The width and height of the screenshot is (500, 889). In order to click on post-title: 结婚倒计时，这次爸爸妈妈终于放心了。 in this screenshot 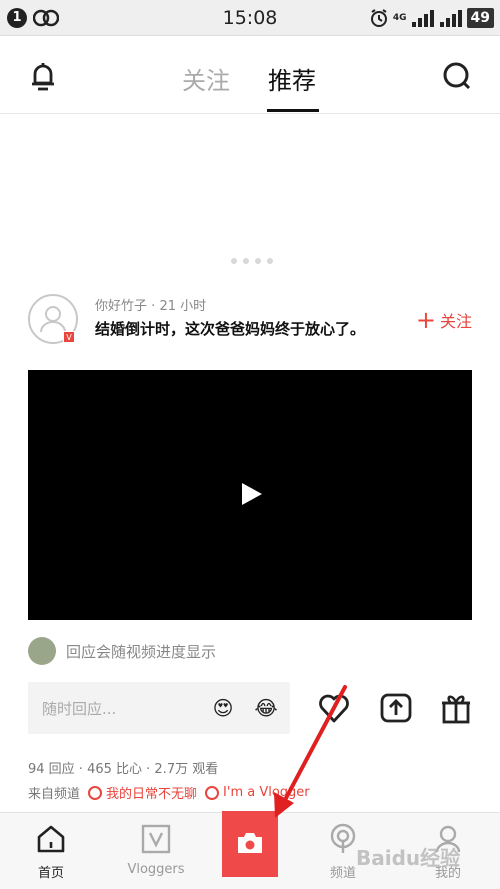, I will do `click(237, 329)`.